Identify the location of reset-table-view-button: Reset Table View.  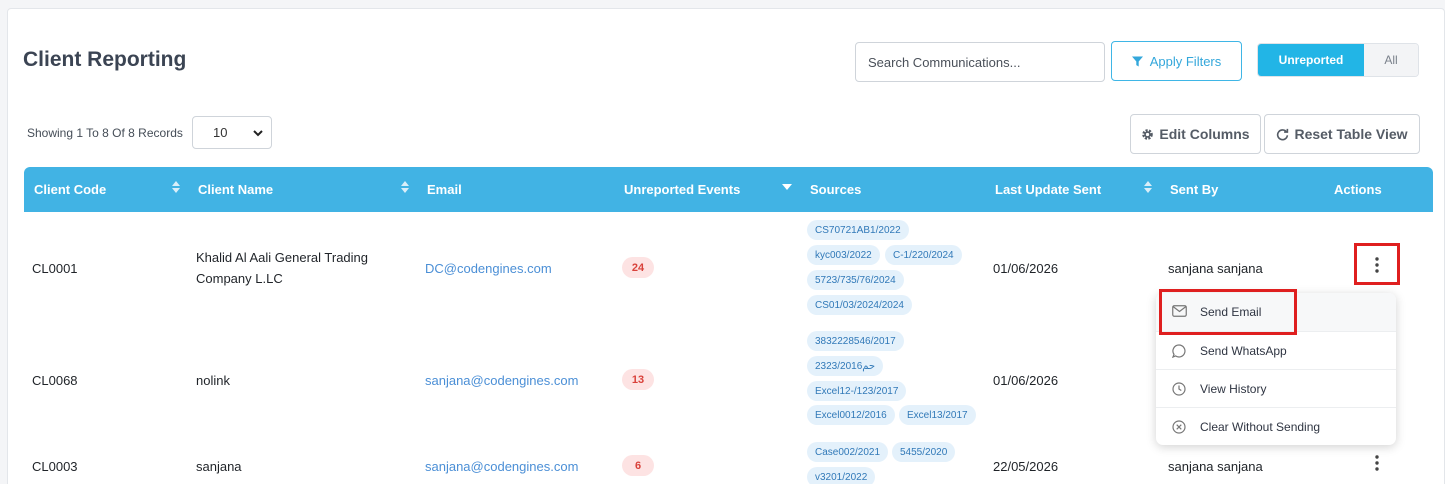
(1342, 134).